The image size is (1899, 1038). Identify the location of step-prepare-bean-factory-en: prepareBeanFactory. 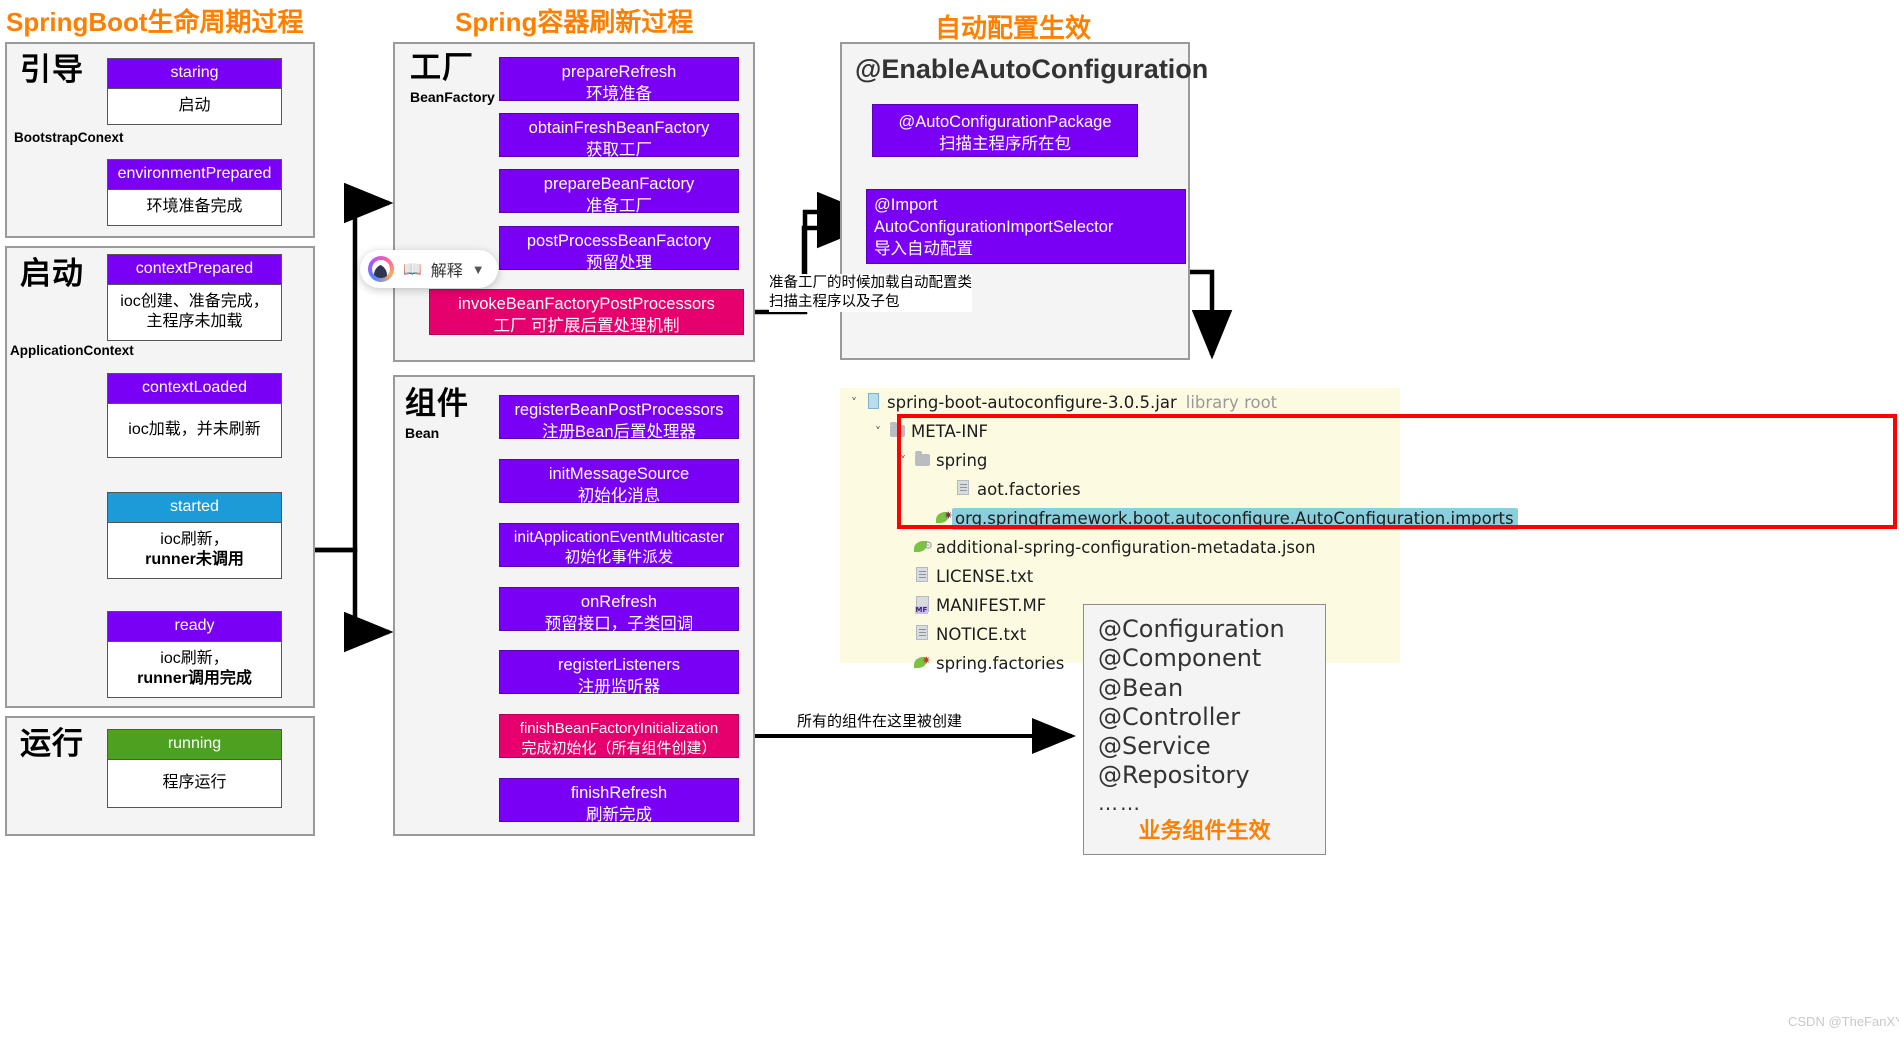
(619, 184).